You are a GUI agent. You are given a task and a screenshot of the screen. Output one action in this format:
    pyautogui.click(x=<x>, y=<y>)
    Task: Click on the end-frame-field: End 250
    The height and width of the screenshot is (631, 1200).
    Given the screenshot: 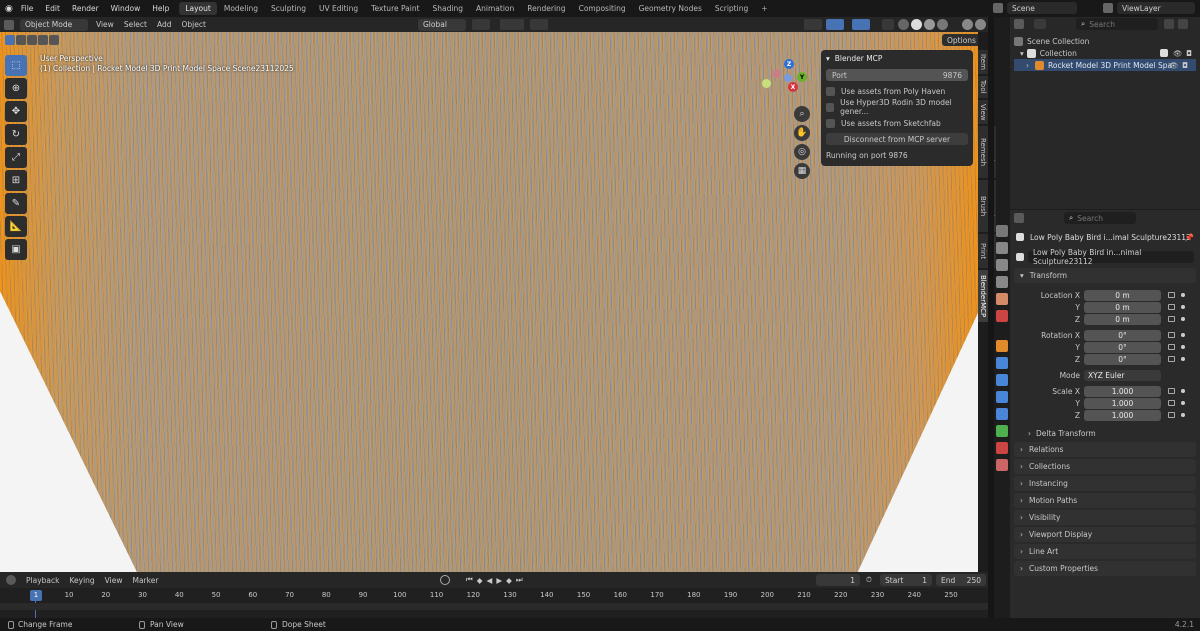 What is the action you would take?
    pyautogui.click(x=961, y=580)
    